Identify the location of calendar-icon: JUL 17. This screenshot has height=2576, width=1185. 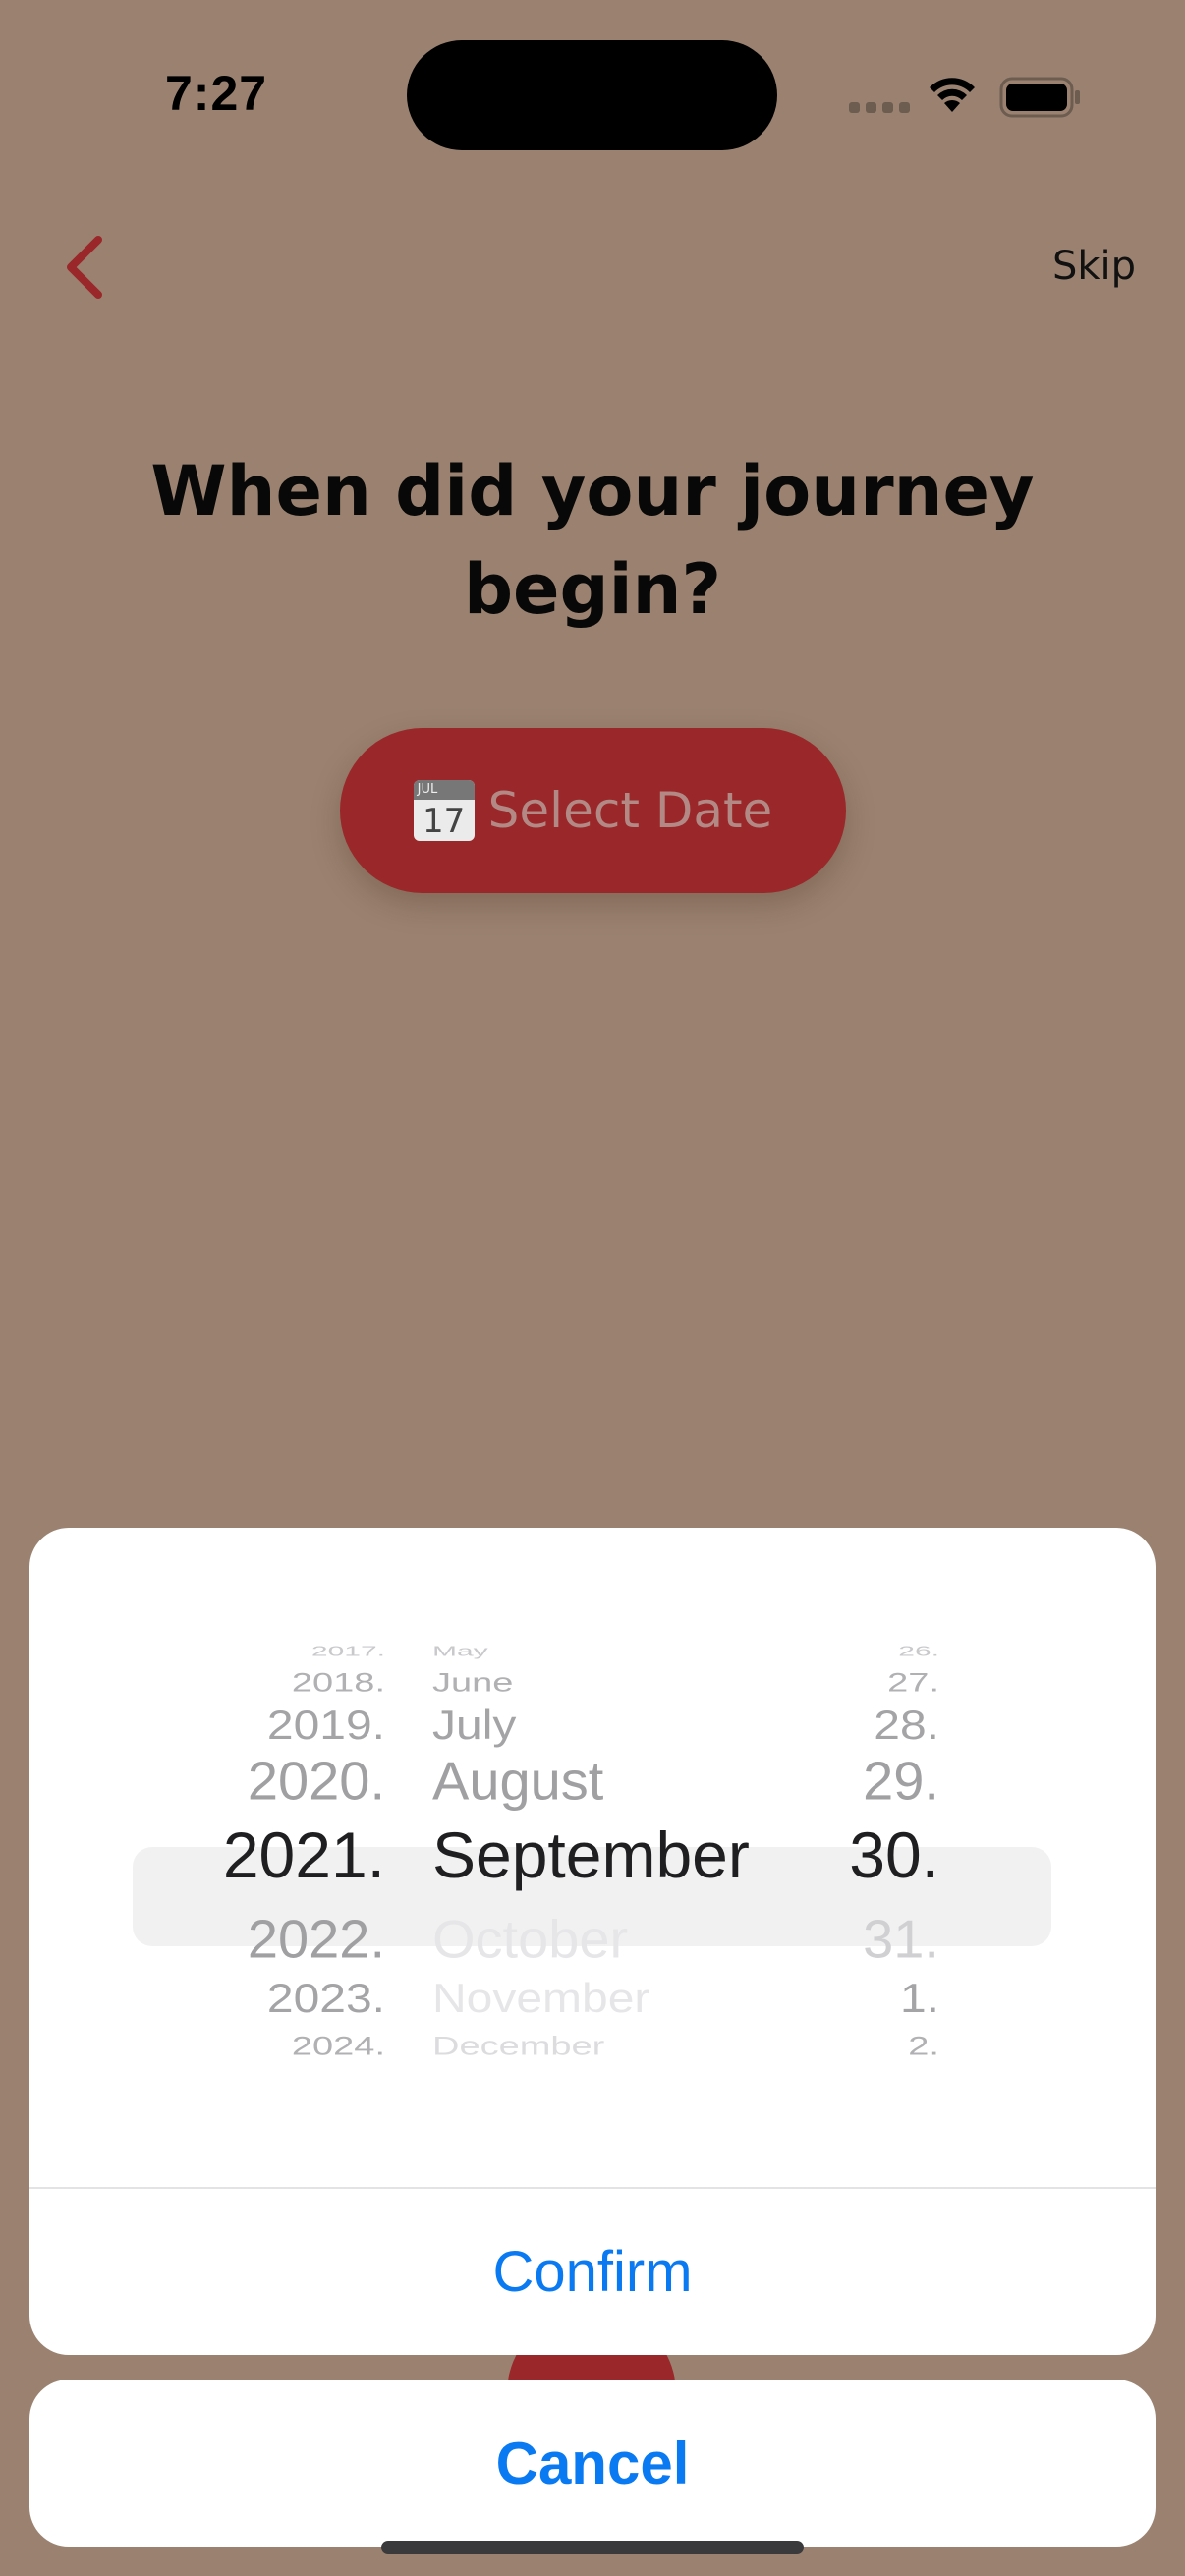
(444, 810).